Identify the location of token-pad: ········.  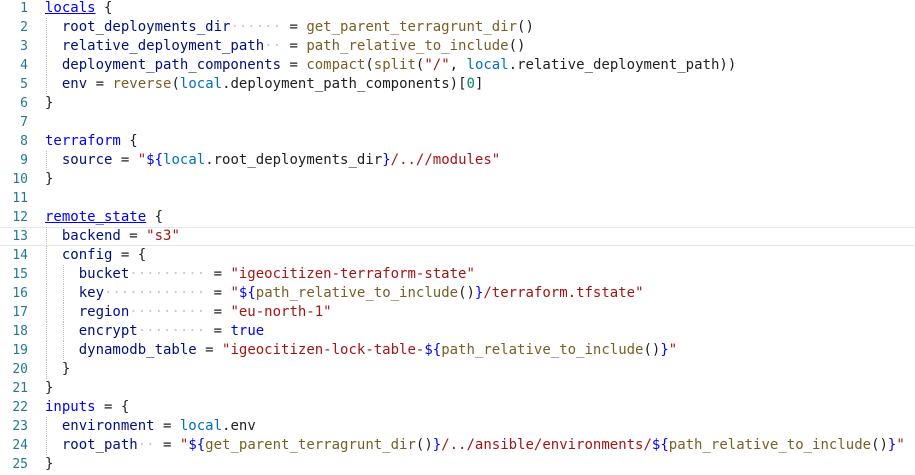
(171, 331).